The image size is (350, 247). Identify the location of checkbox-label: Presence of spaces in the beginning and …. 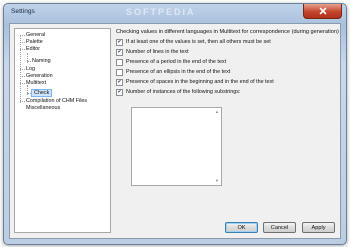
(200, 82).